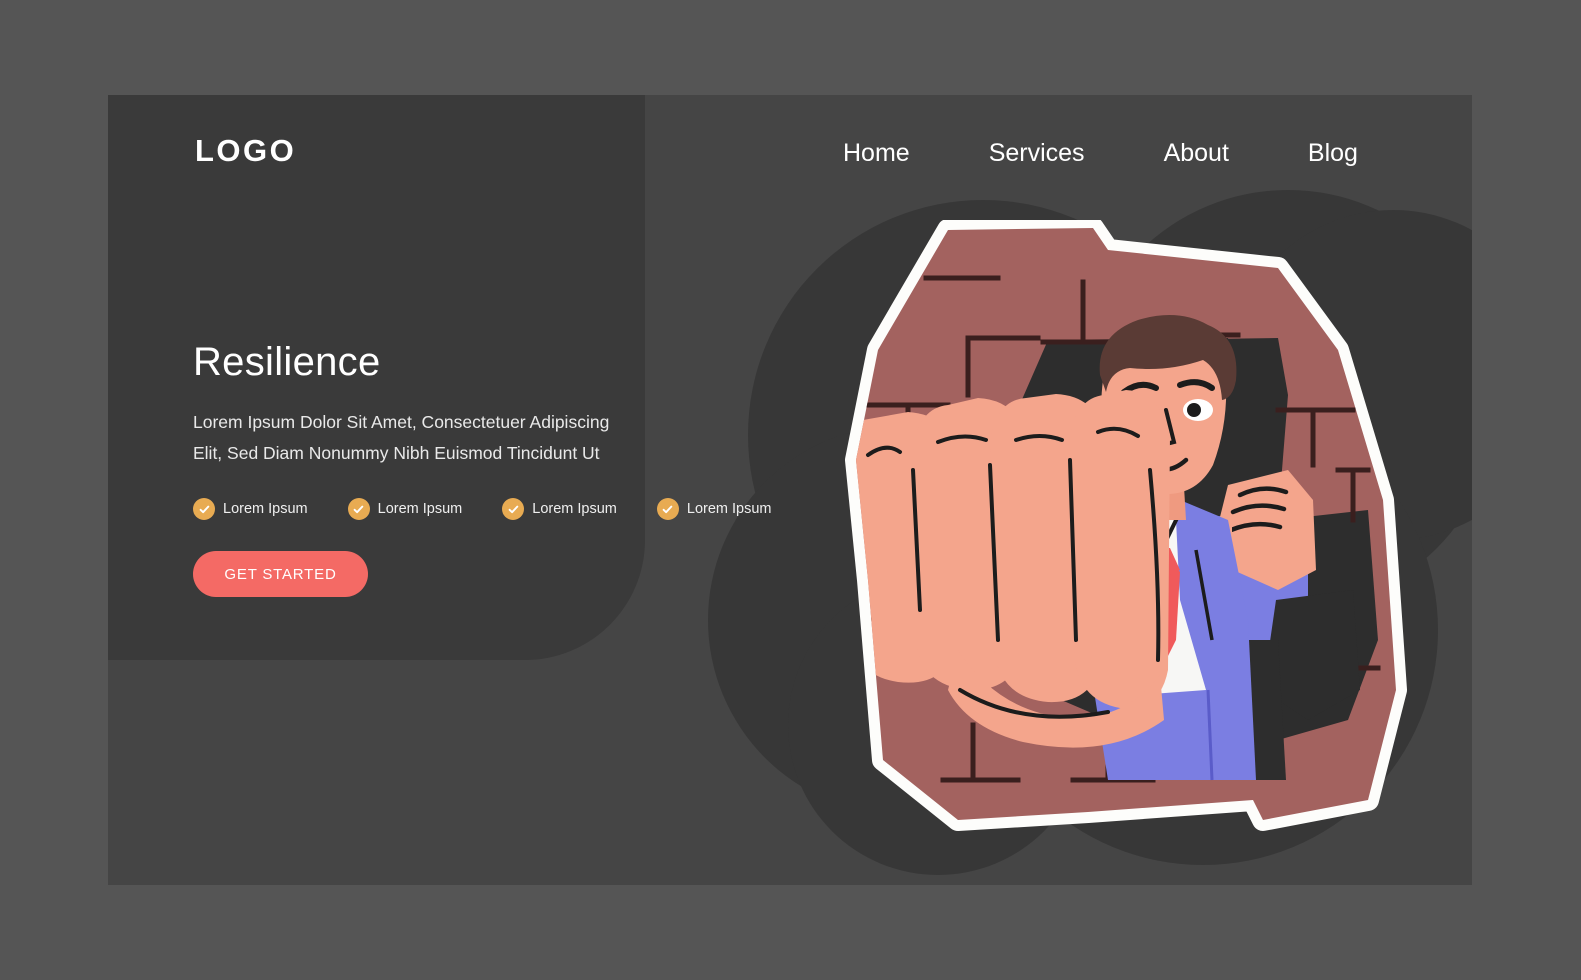 The image size is (1581, 980). Describe the element at coordinates (287, 362) in the screenshot. I see `page-title: Resilience` at that location.